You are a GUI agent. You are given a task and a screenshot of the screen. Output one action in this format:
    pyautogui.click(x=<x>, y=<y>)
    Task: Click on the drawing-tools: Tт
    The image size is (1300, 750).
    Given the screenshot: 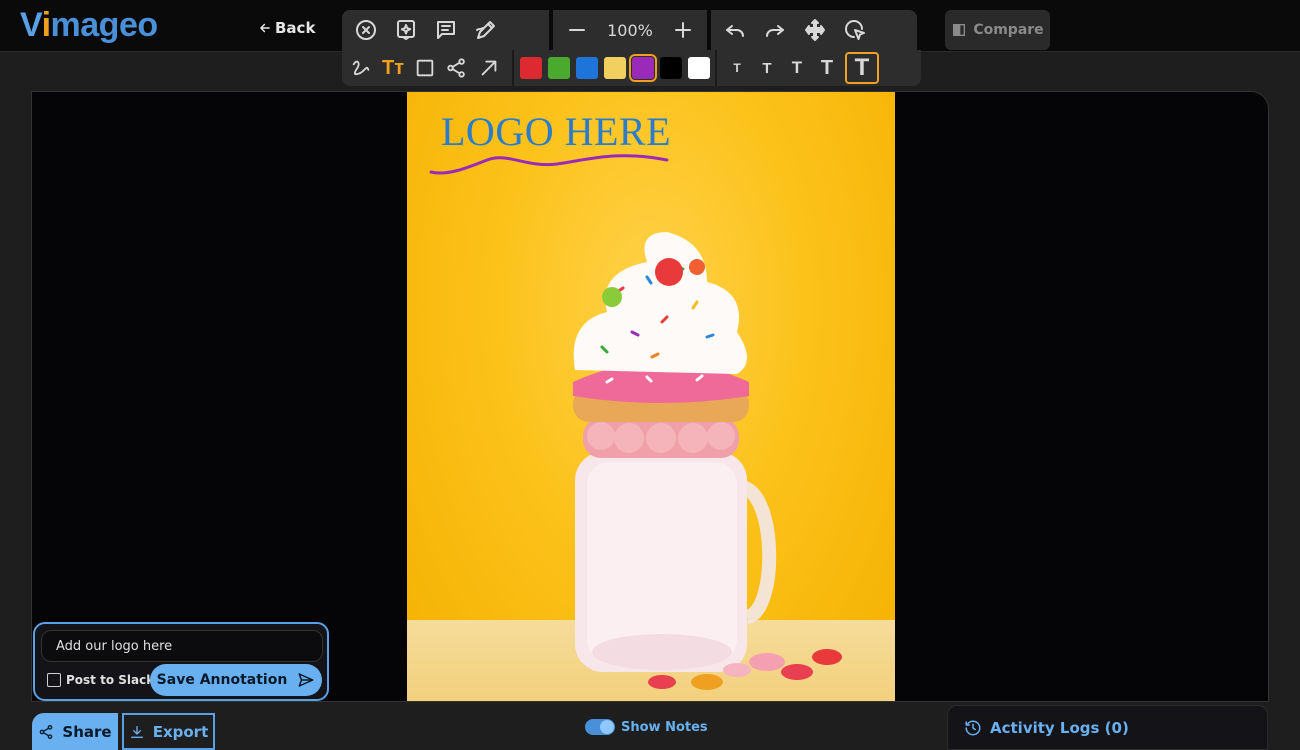 What is the action you would take?
    pyautogui.click(x=427, y=68)
    